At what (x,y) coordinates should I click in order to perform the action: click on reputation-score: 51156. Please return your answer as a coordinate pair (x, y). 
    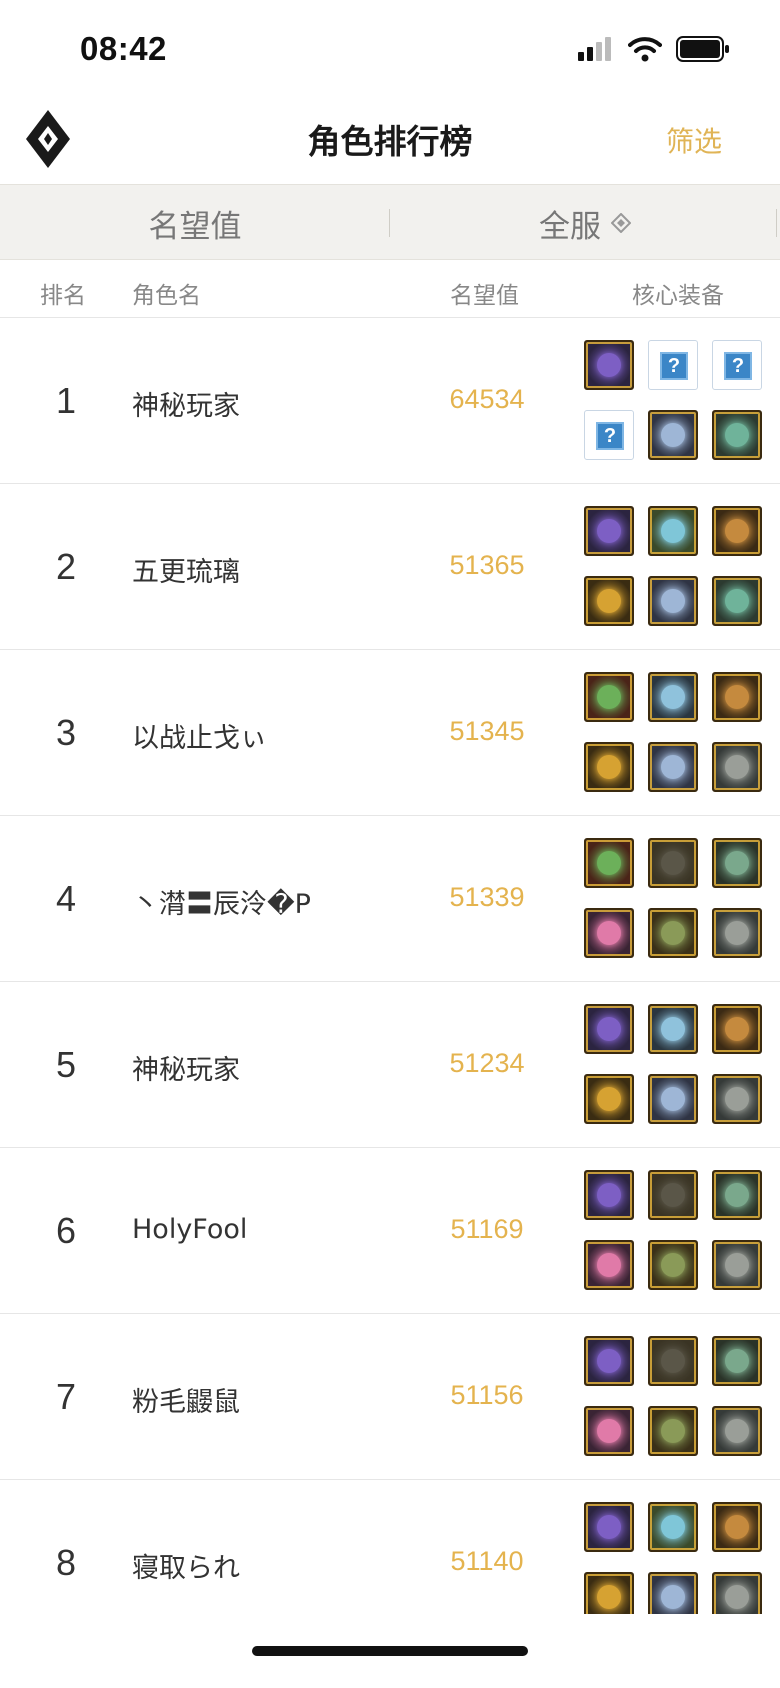
    Looking at the image, I should click on (487, 1395).